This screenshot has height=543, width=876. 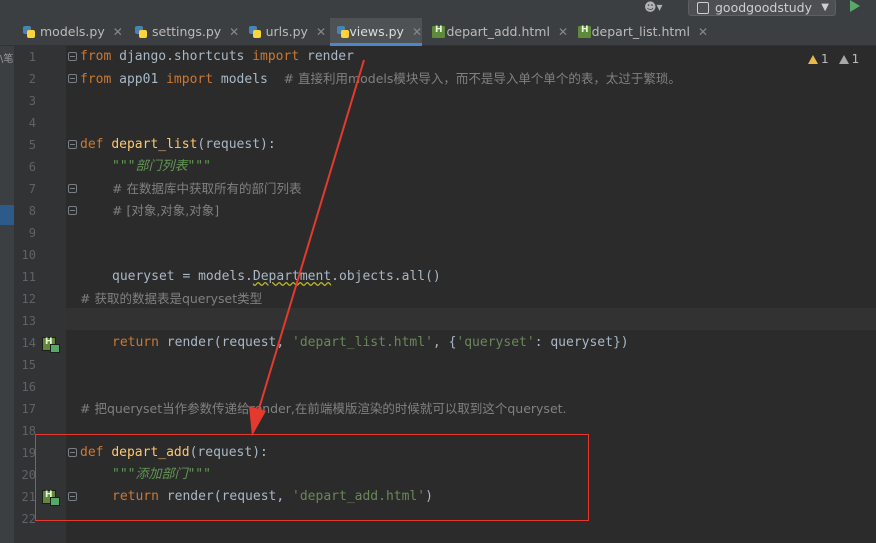 I want to click on arrow-shaft, so click(x=311, y=236).